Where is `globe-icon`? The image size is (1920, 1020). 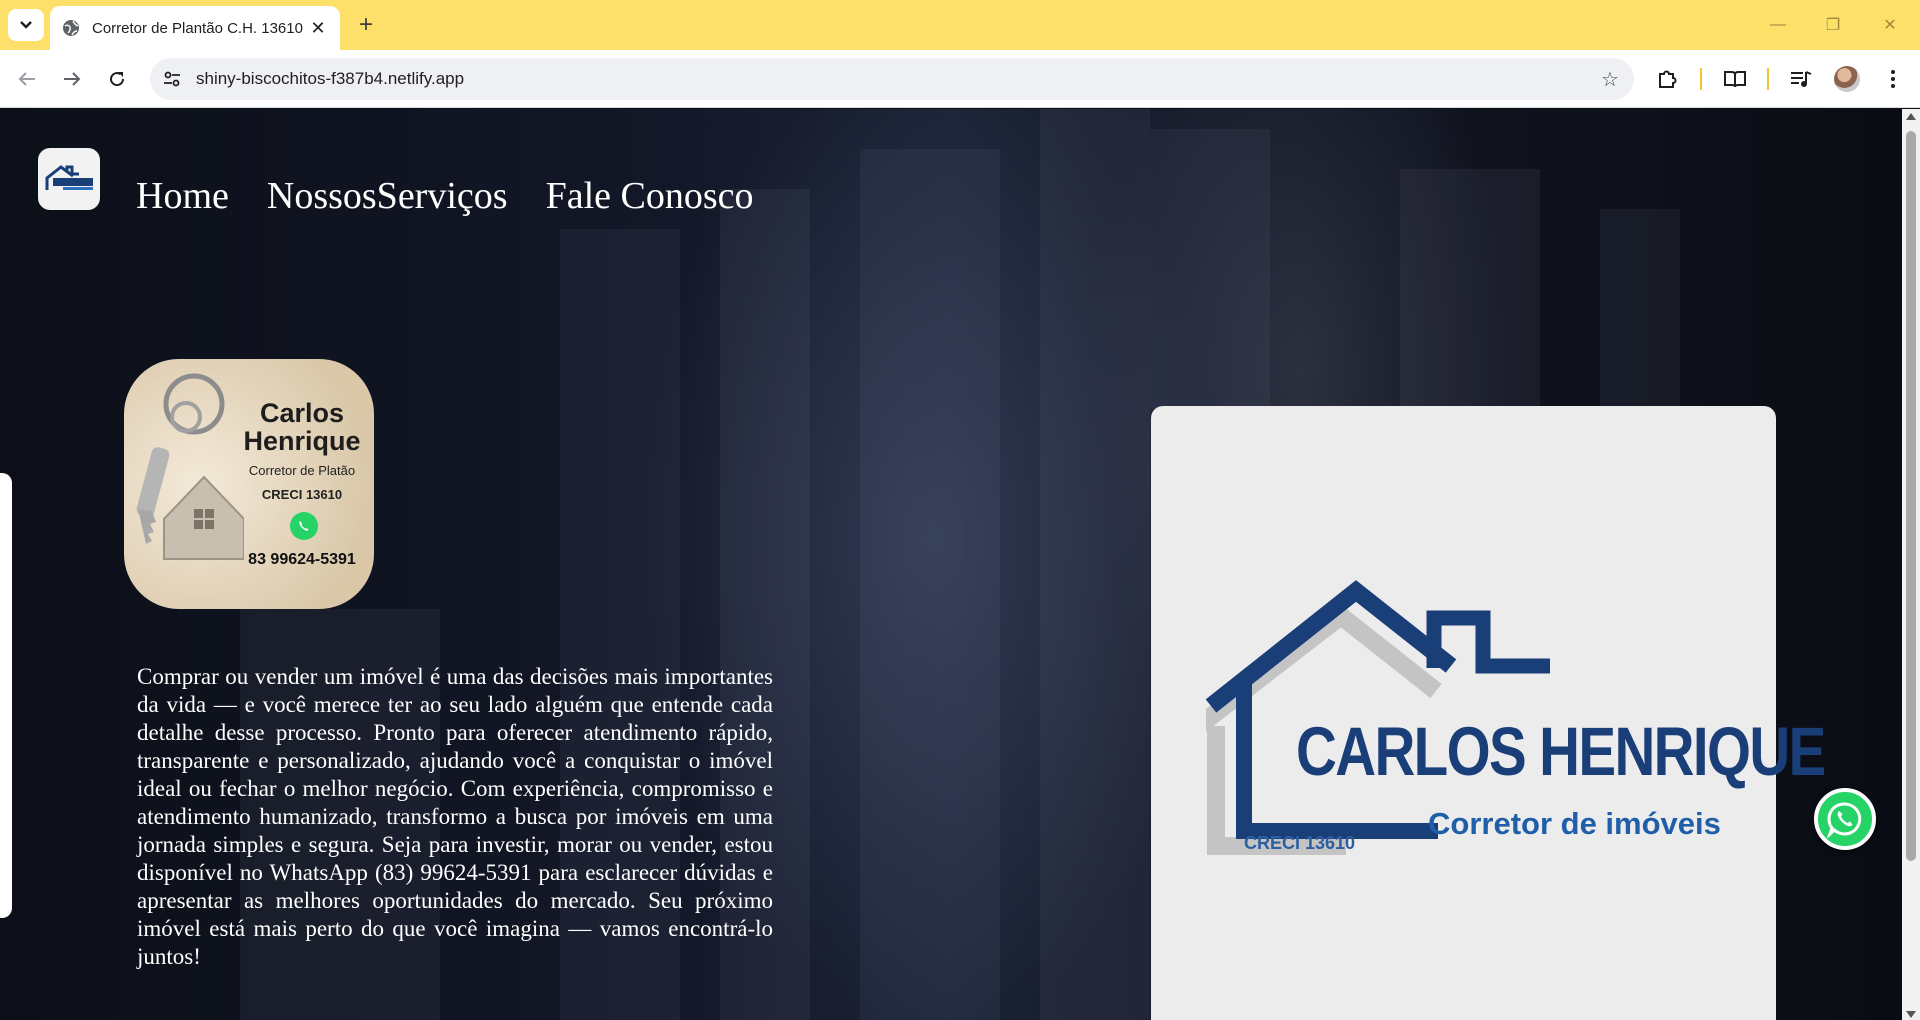
globe-icon is located at coordinates (71, 28).